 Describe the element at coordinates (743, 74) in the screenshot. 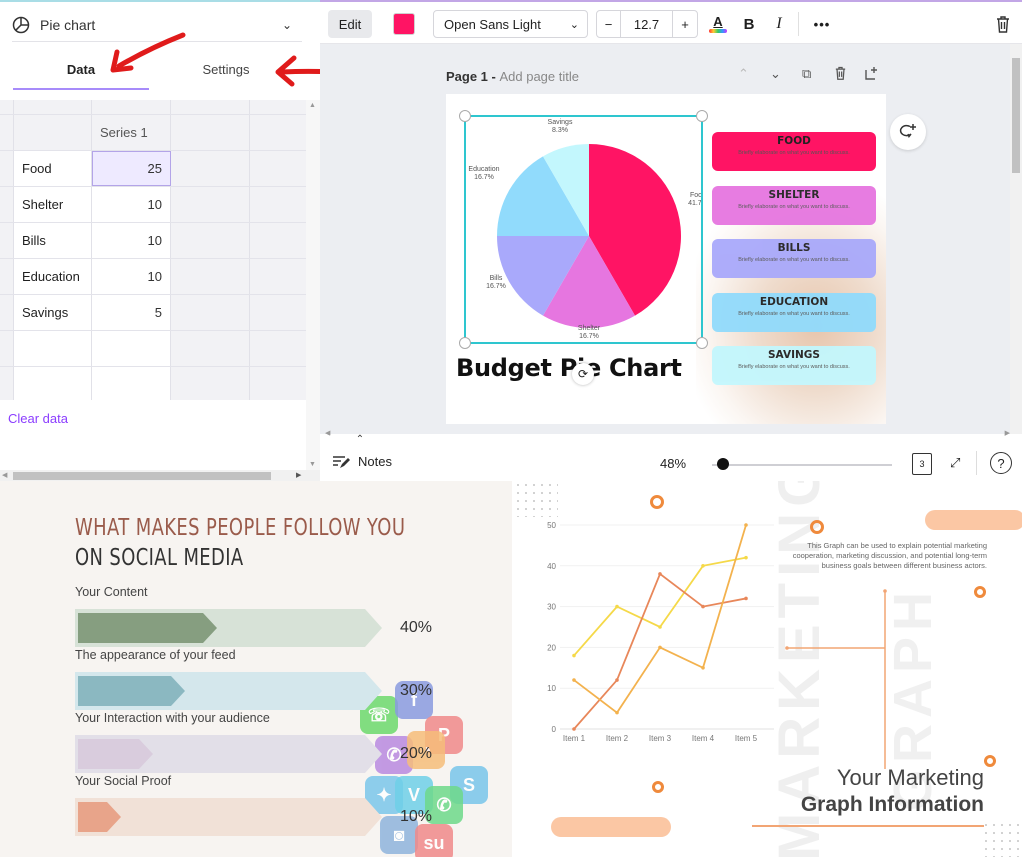

I see `move-page-up-icon: ⌃` at that location.